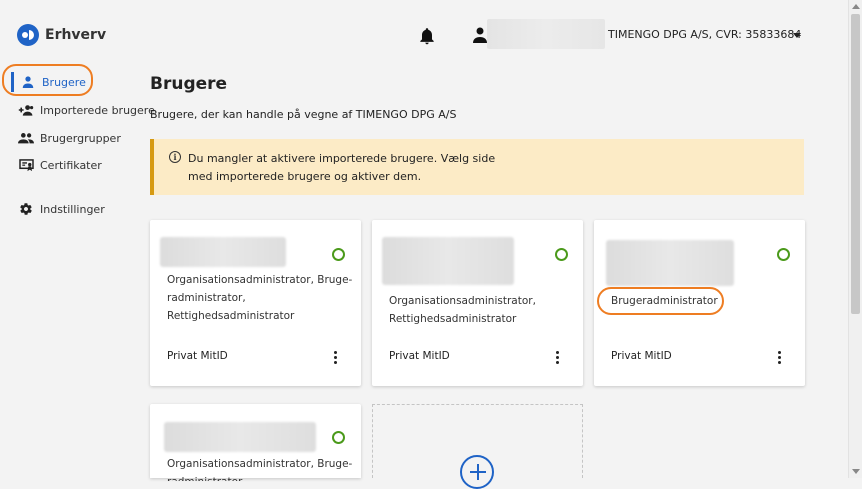  What do you see at coordinates (26, 209) in the screenshot?
I see `gear-icon` at bounding box center [26, 209].